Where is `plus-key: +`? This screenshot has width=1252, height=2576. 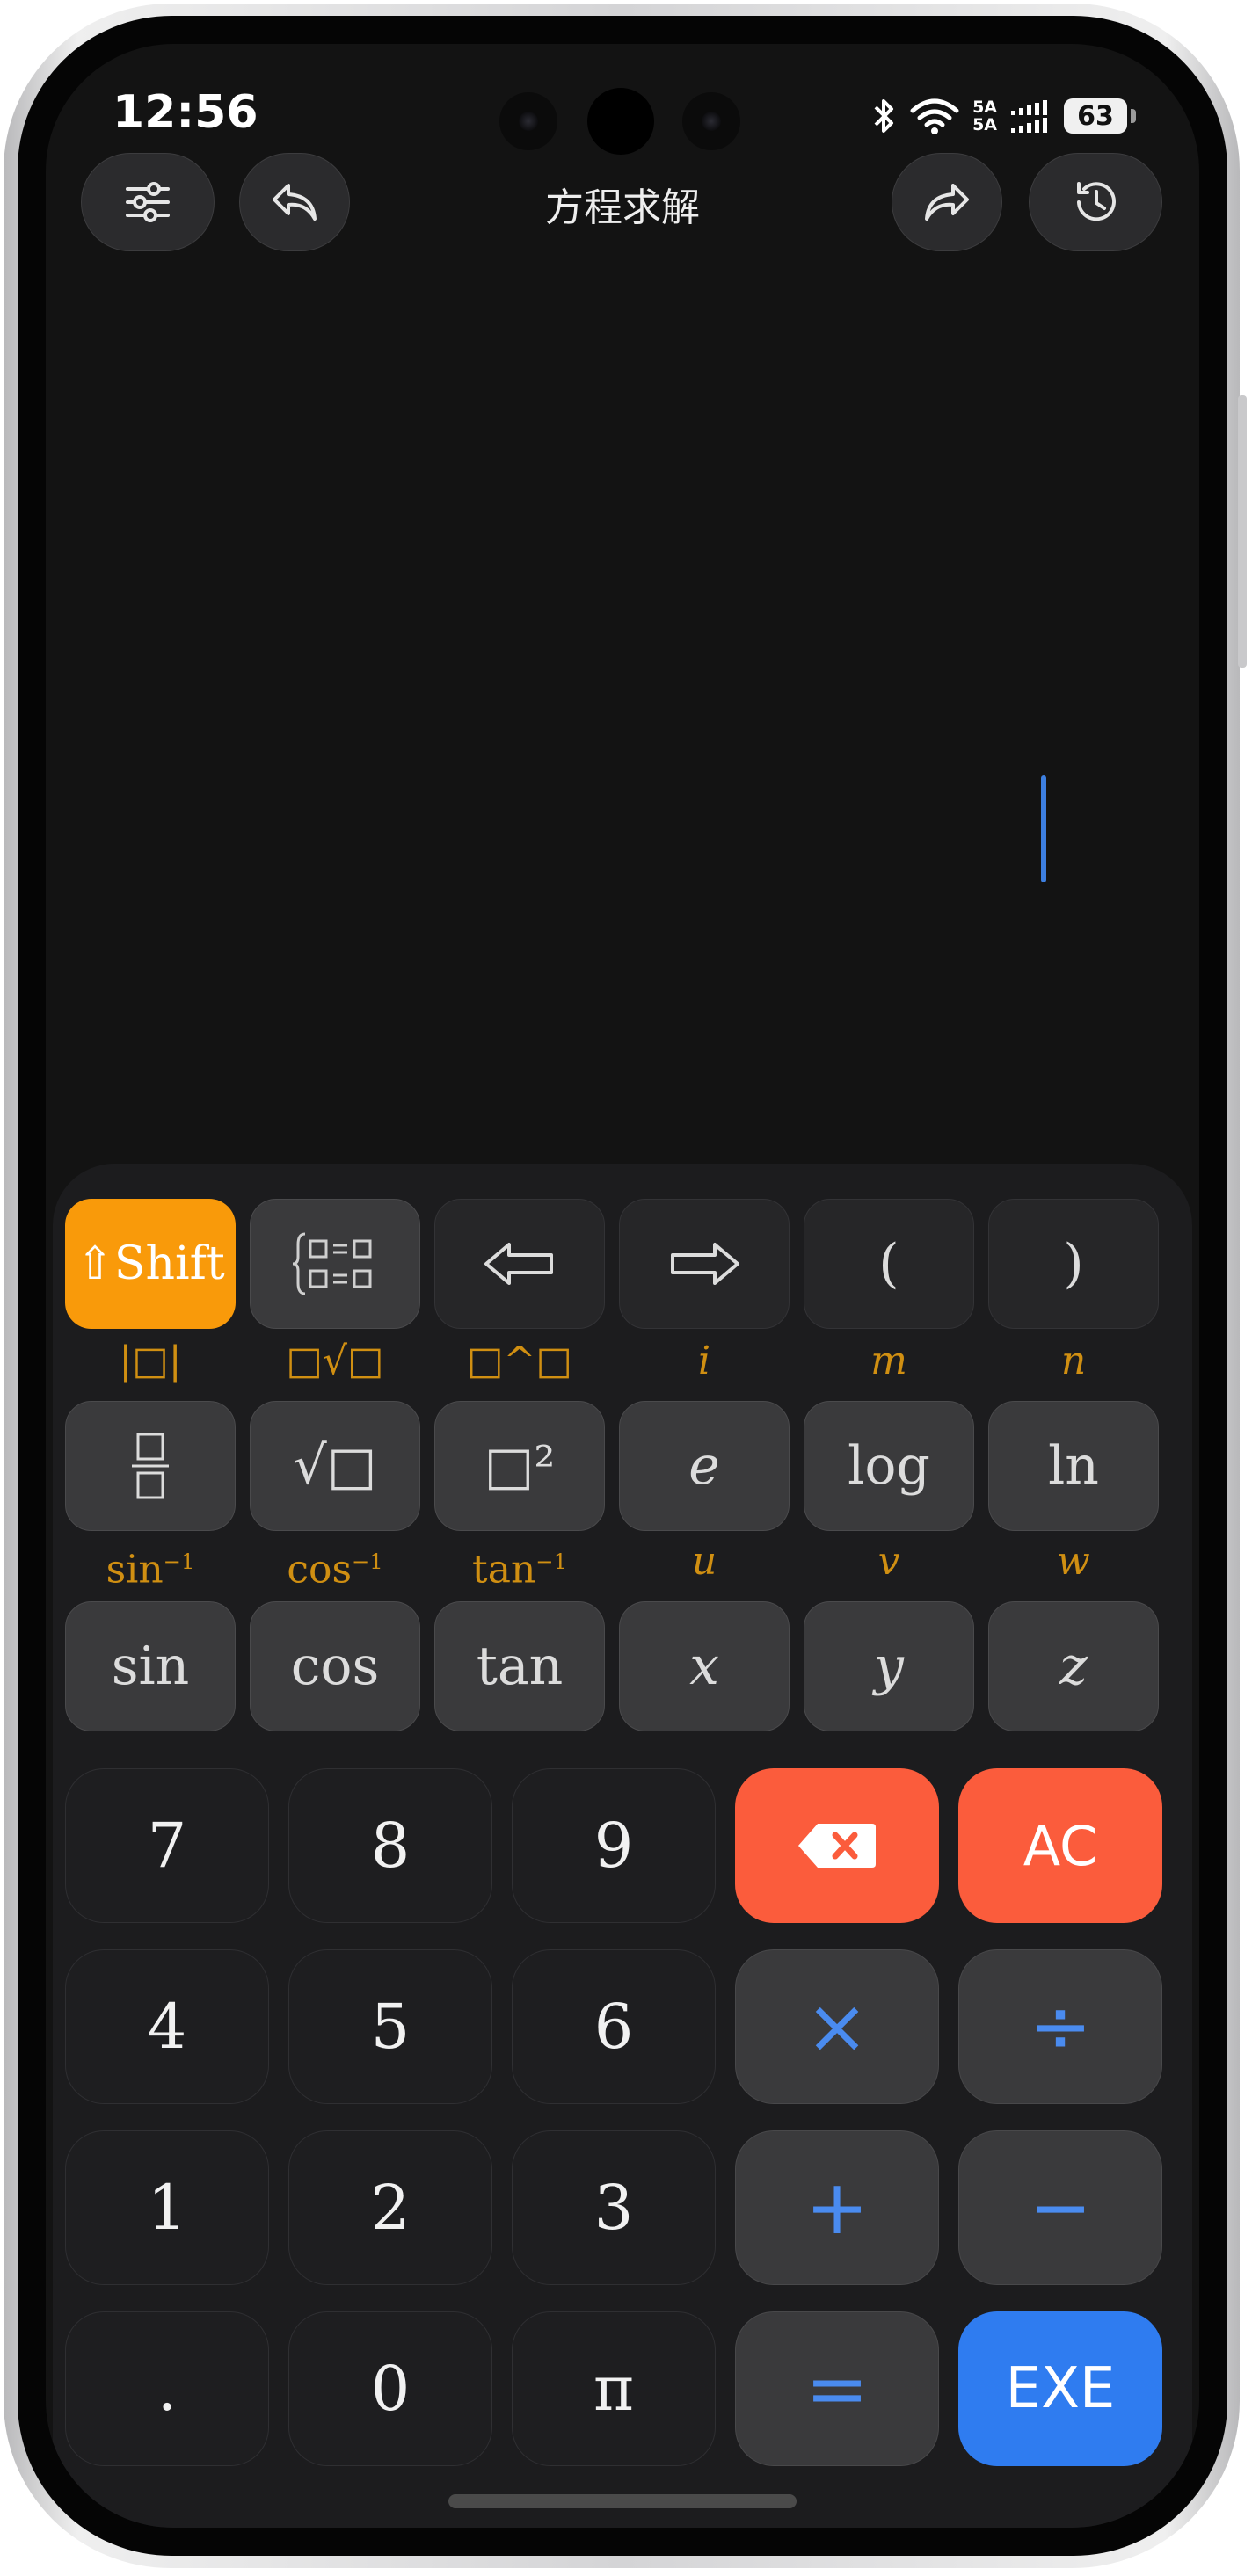 plus-key: + is located at coordinates (837, 2207).